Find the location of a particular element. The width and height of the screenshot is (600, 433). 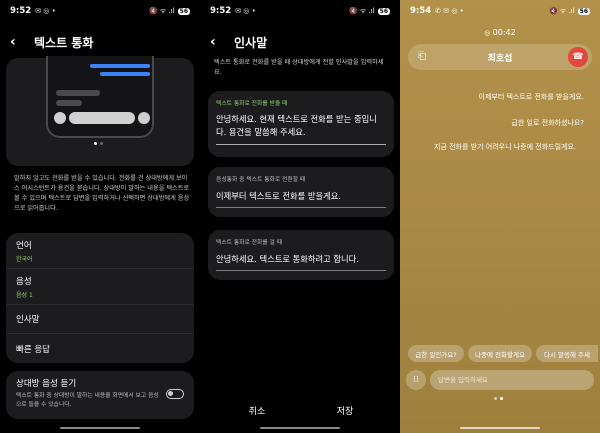

menu-item-quick-reply: 빠른 응답 is located at coordinates (100, 348).